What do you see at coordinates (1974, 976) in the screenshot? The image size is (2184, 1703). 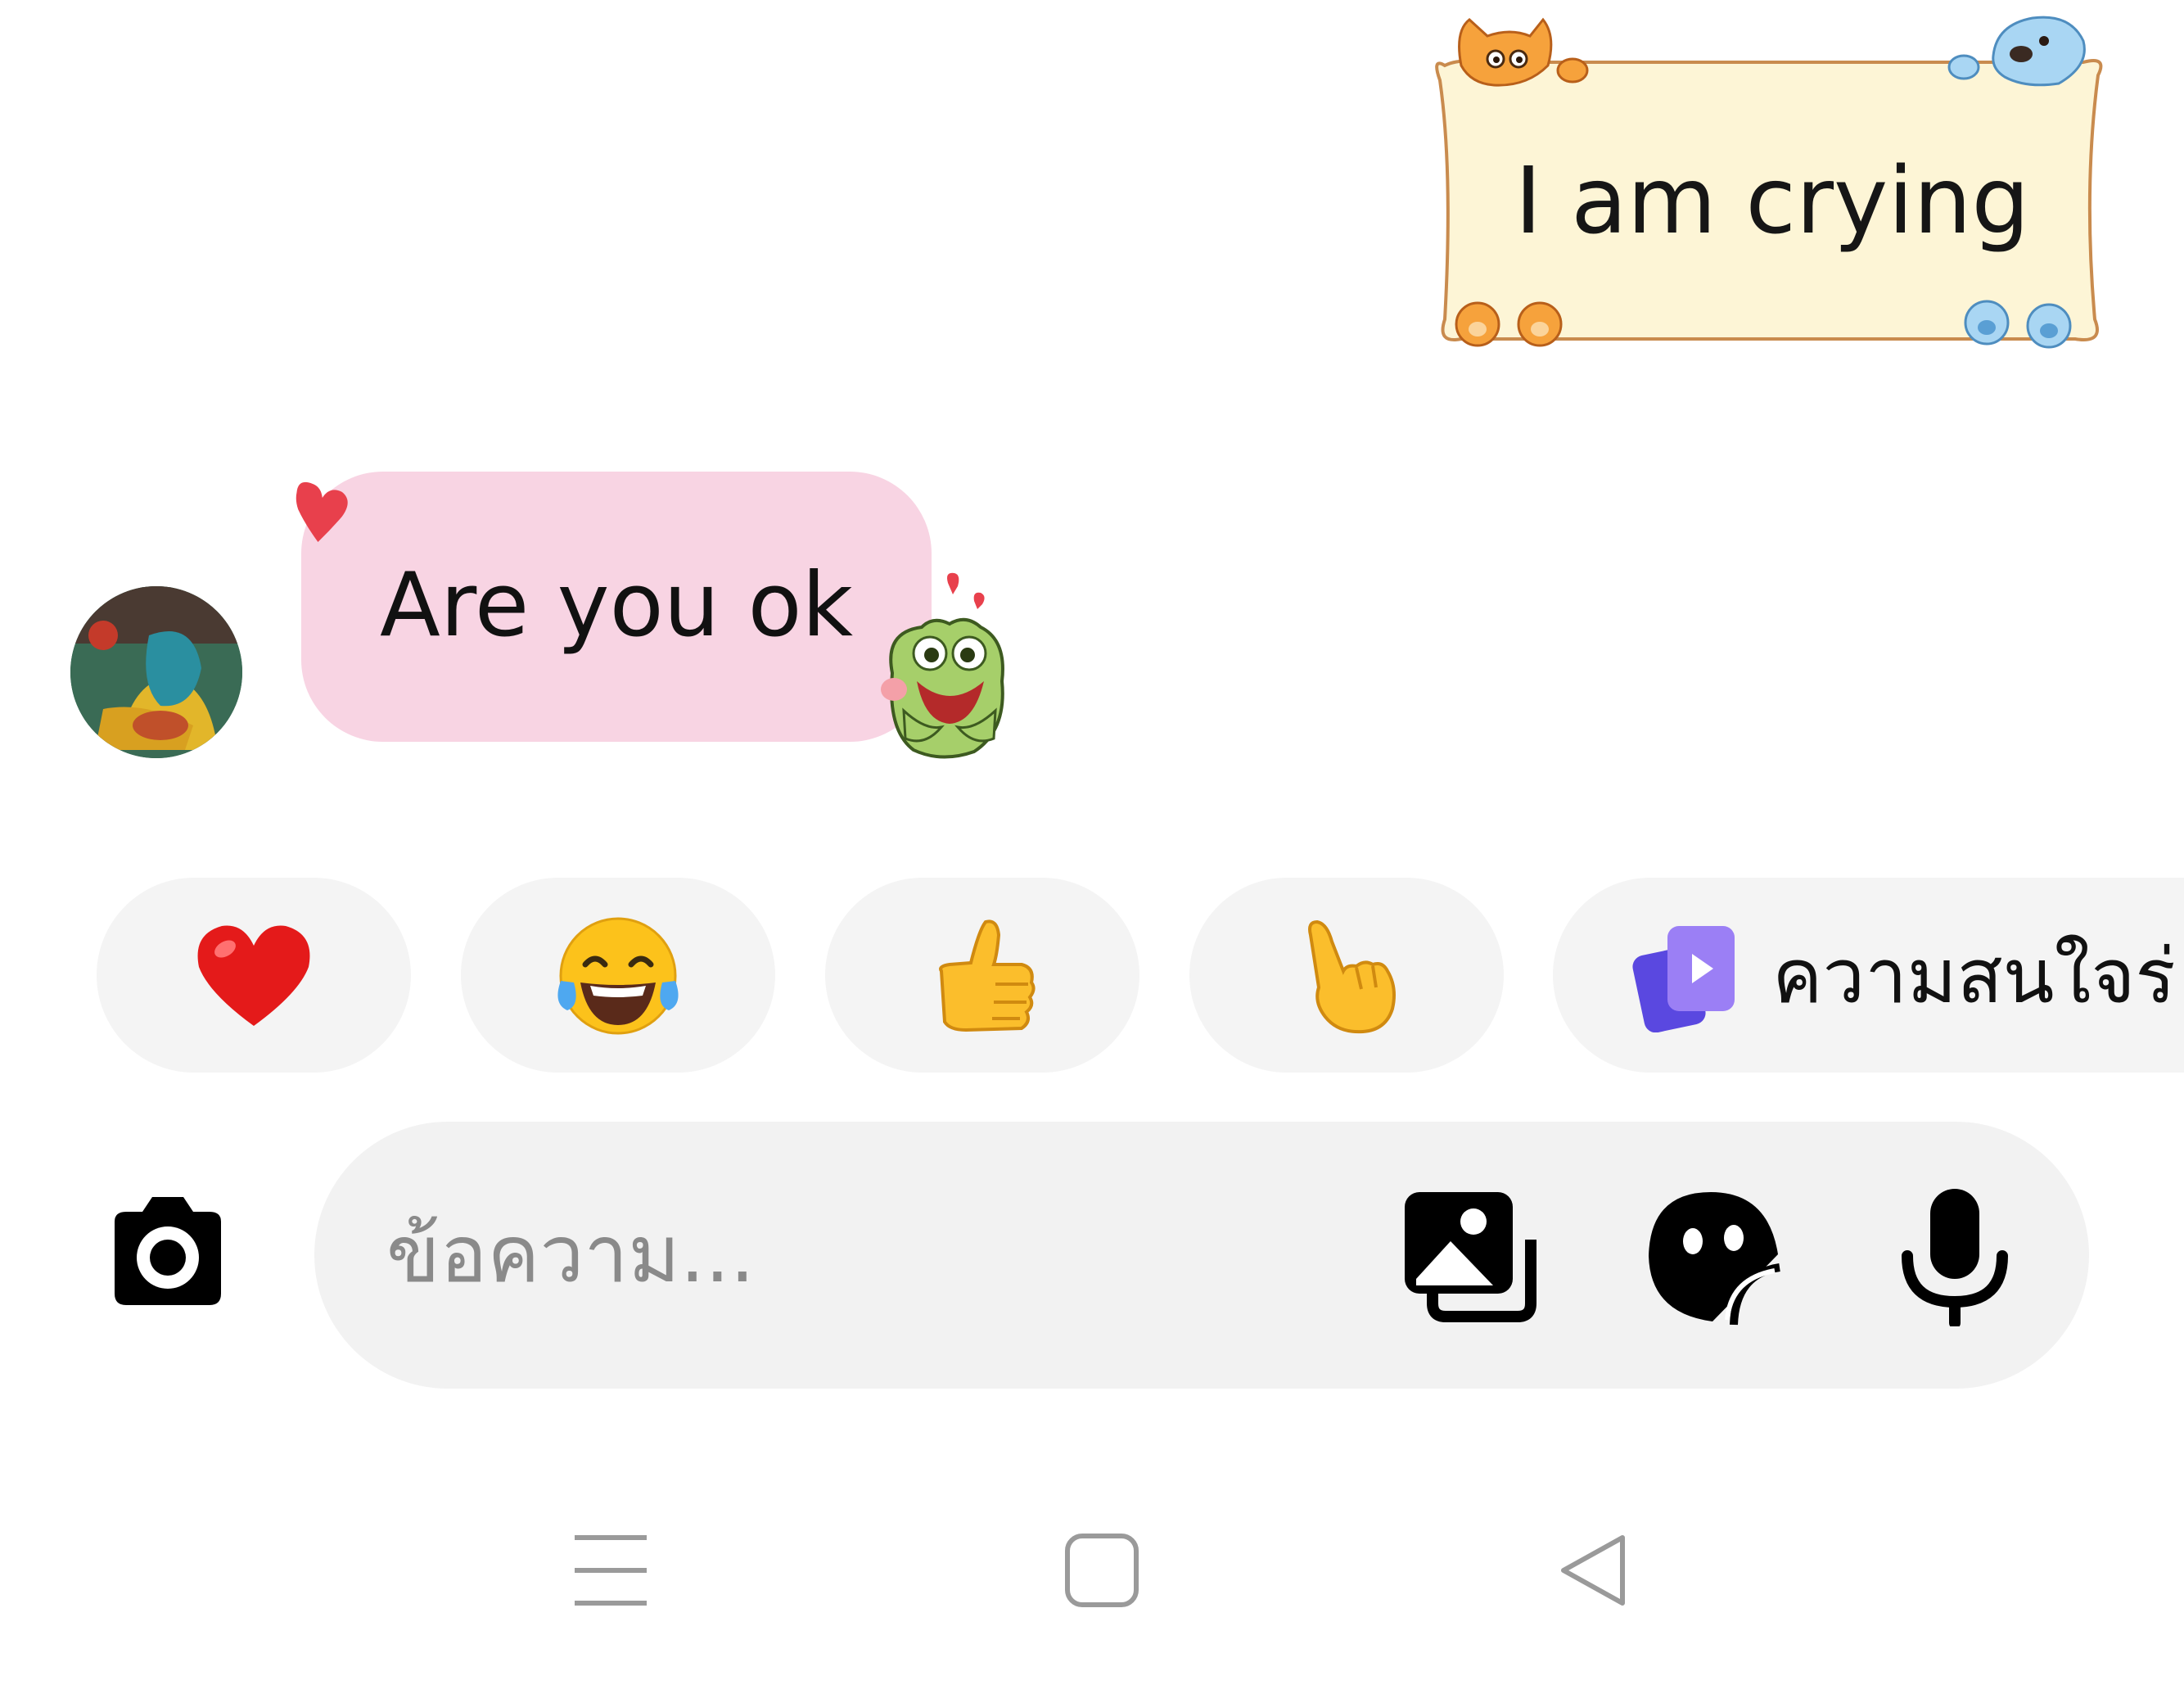 I see `interests-chip-label: ความสนใจร่` at bounding box center [1974, 976].